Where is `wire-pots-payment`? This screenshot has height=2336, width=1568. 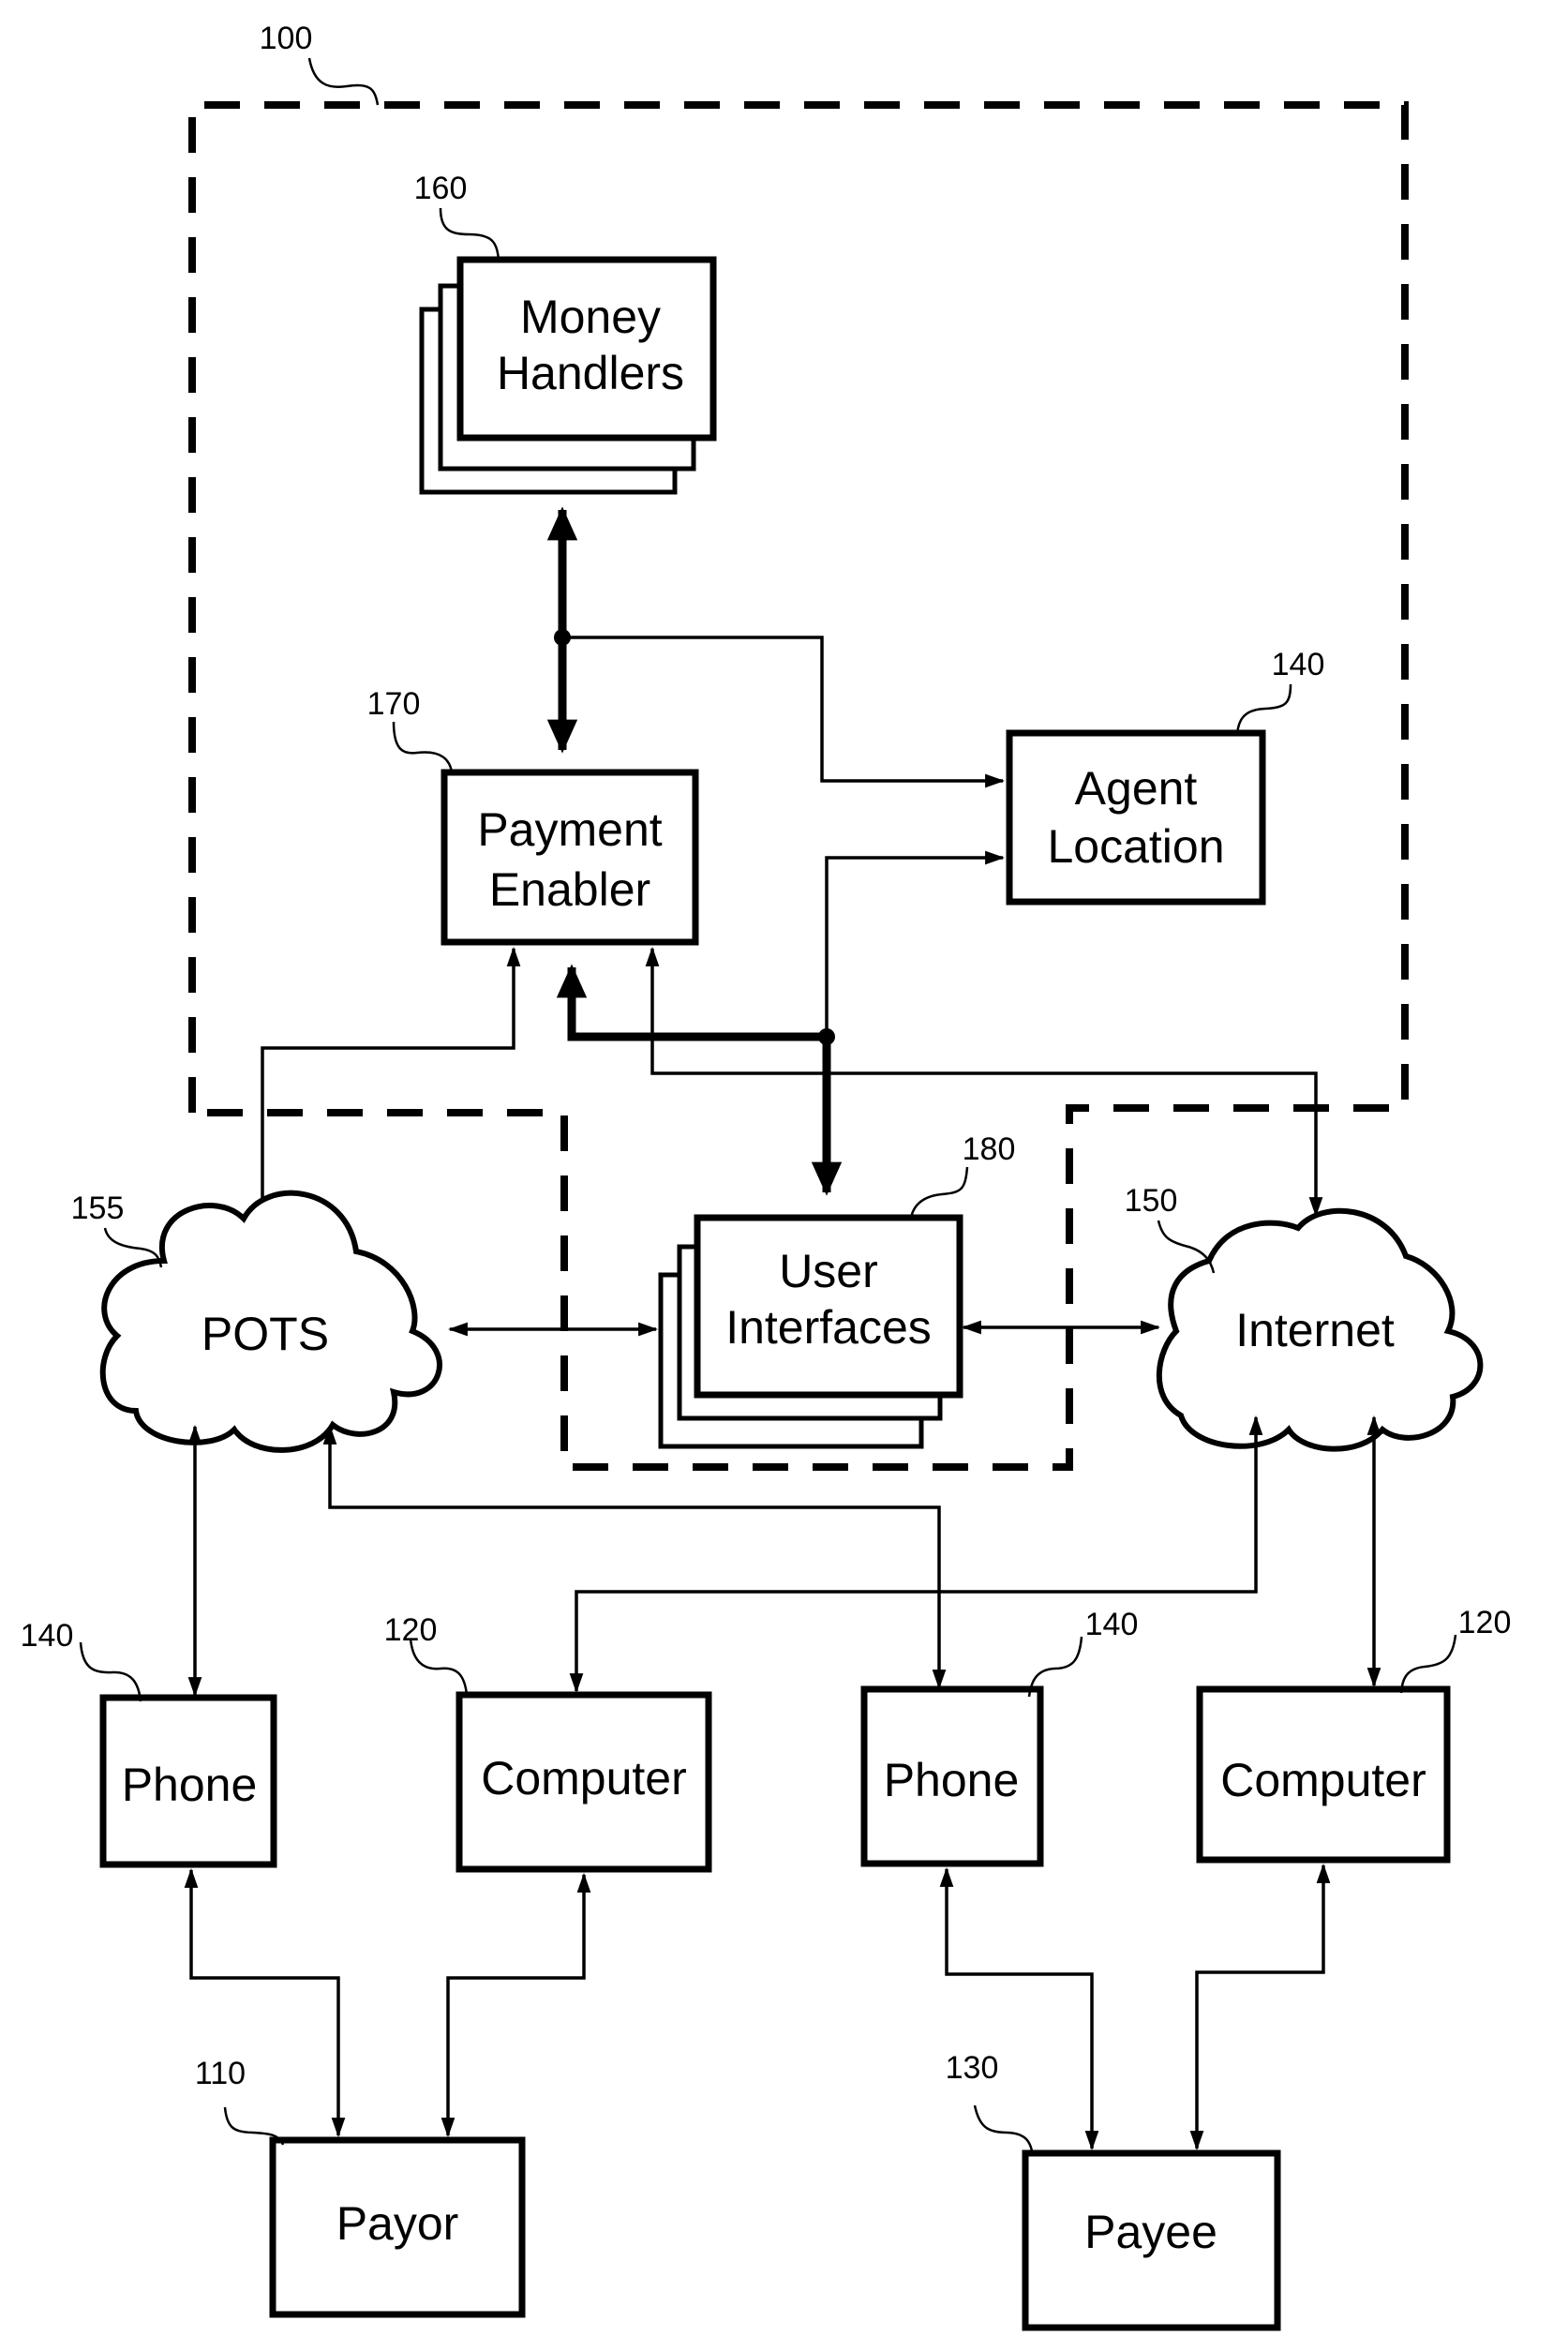 wire-pots-payment is located at coordinates (388, 1083).